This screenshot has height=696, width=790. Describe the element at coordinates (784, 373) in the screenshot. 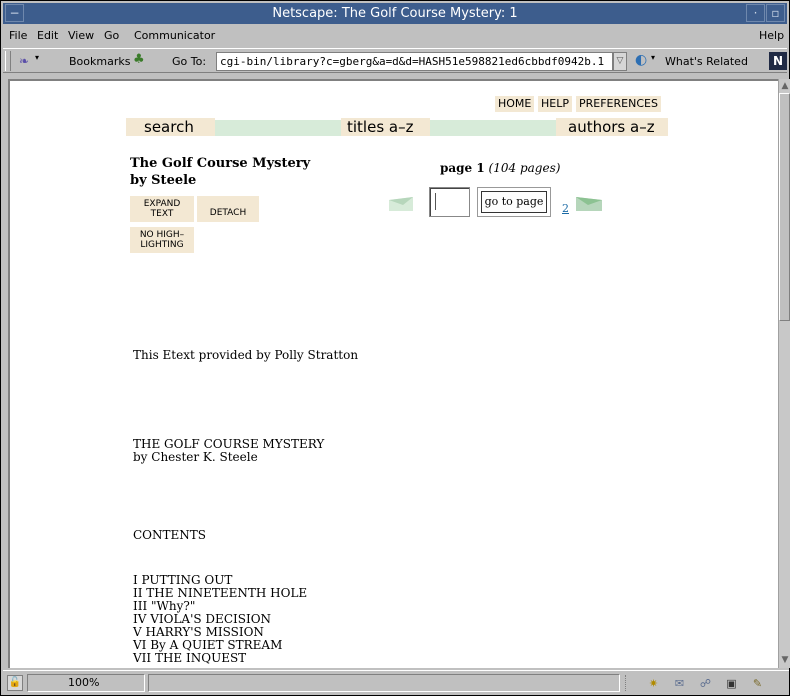

I see `vertical-scrollbar: ▲ ▼` at that location.